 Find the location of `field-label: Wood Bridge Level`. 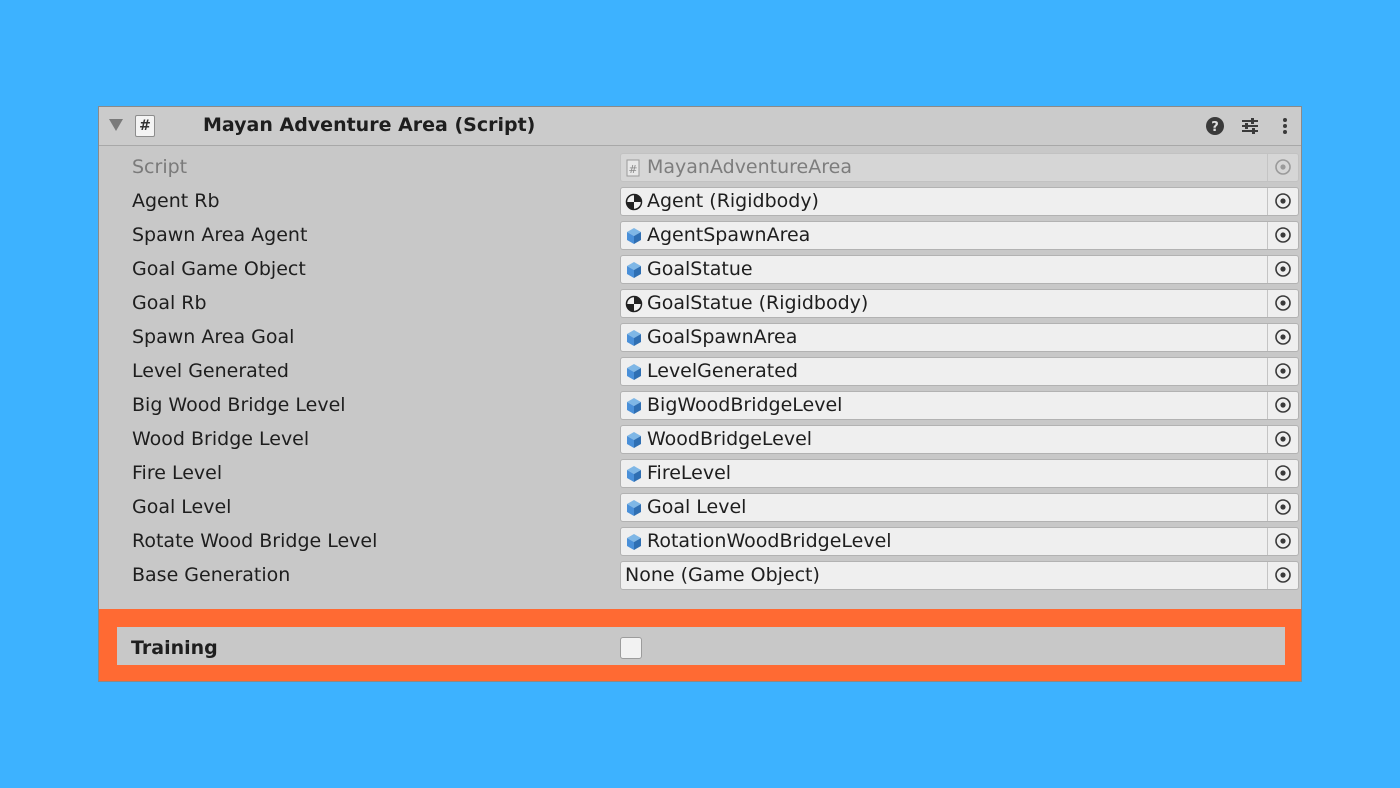

field-label: Wood Bridge Level is located at coordinates (221, 439).